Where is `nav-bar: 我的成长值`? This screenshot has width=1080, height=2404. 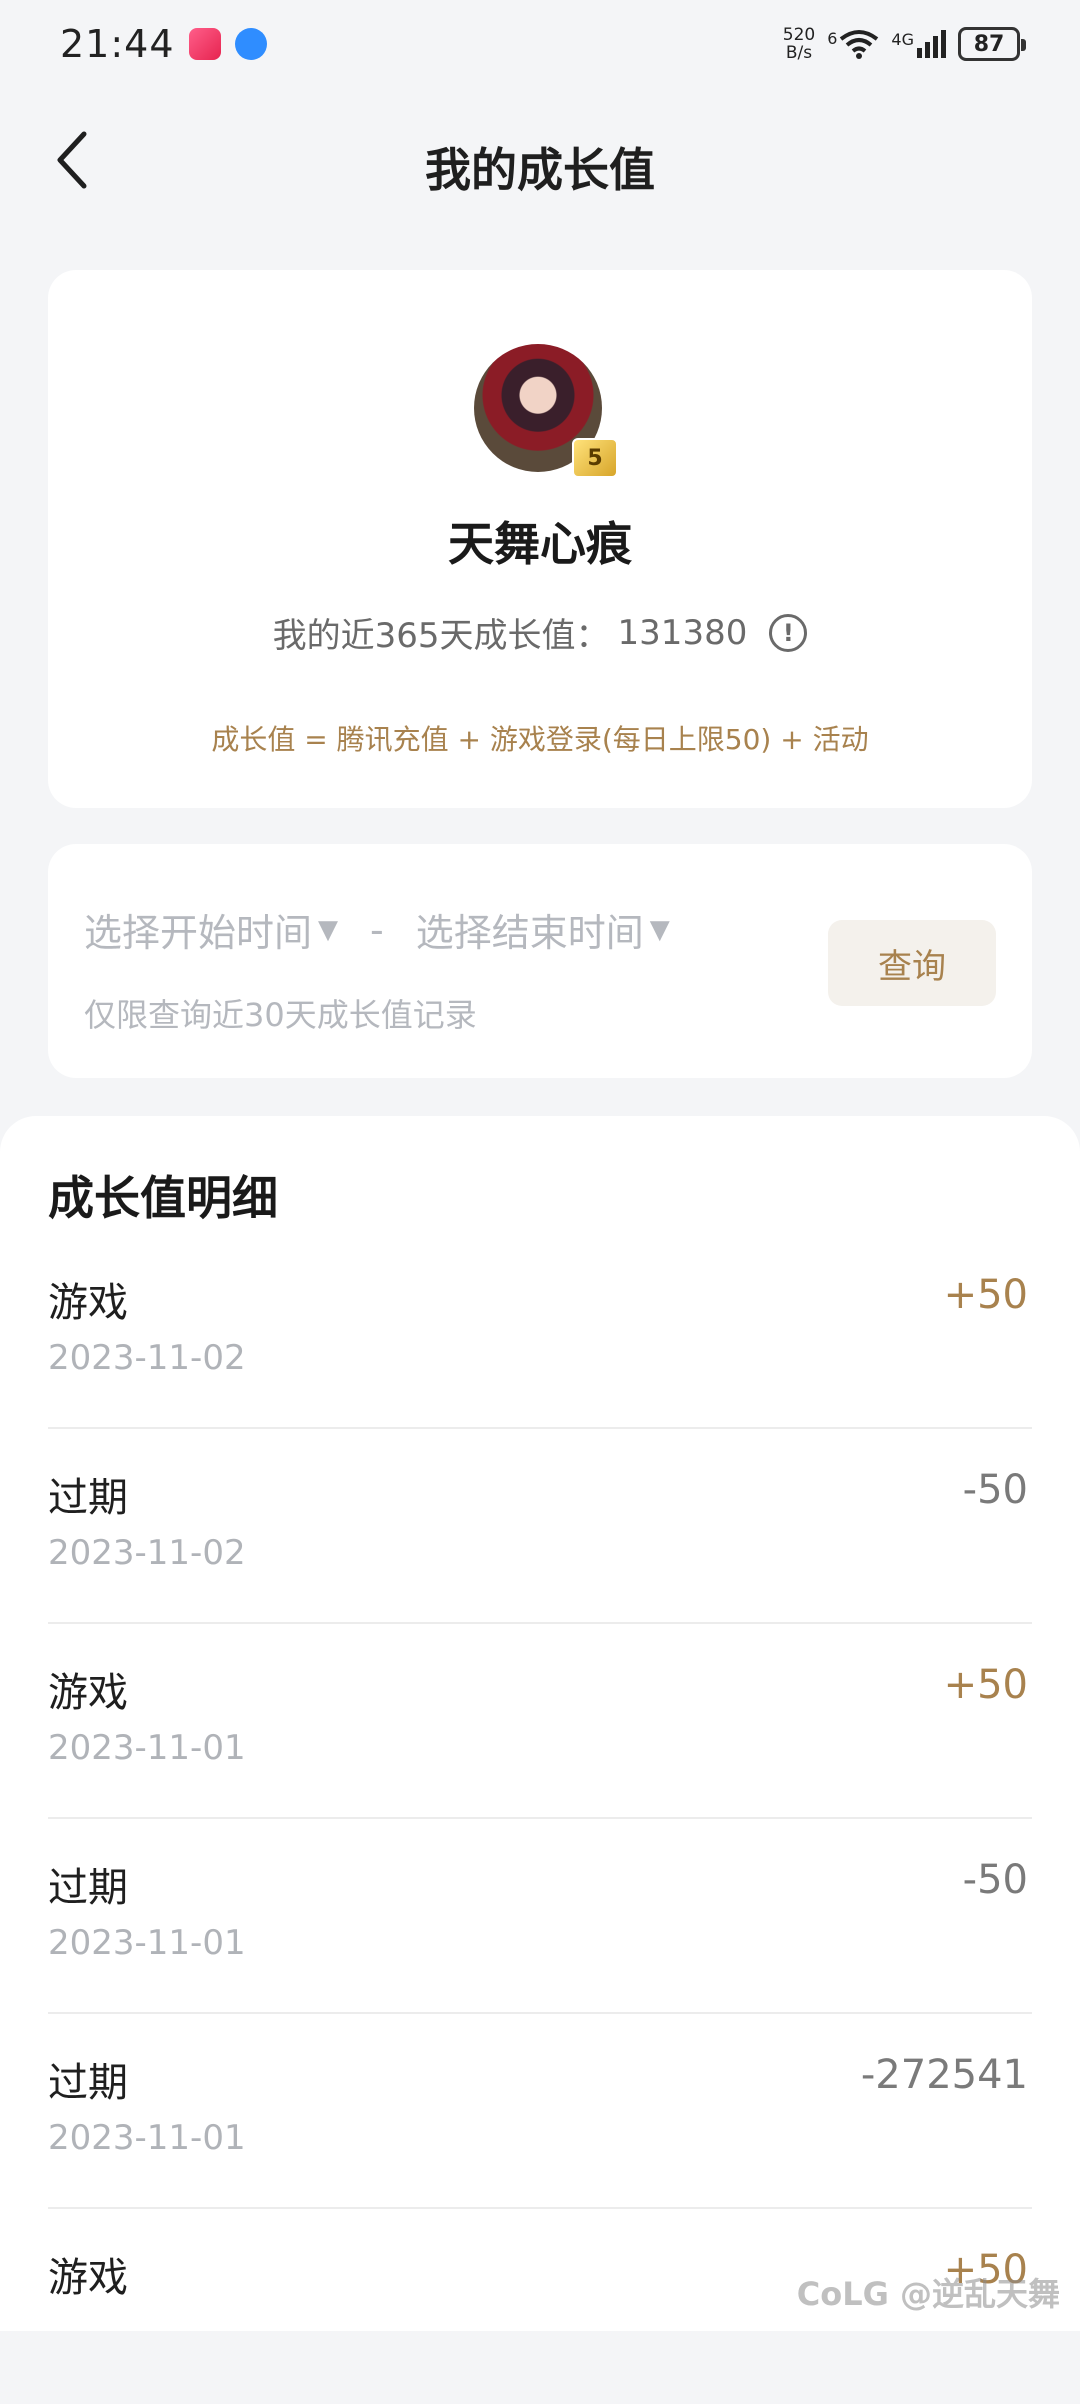
nav-bar: 我的成长值 is located at coordinates (540, 160).